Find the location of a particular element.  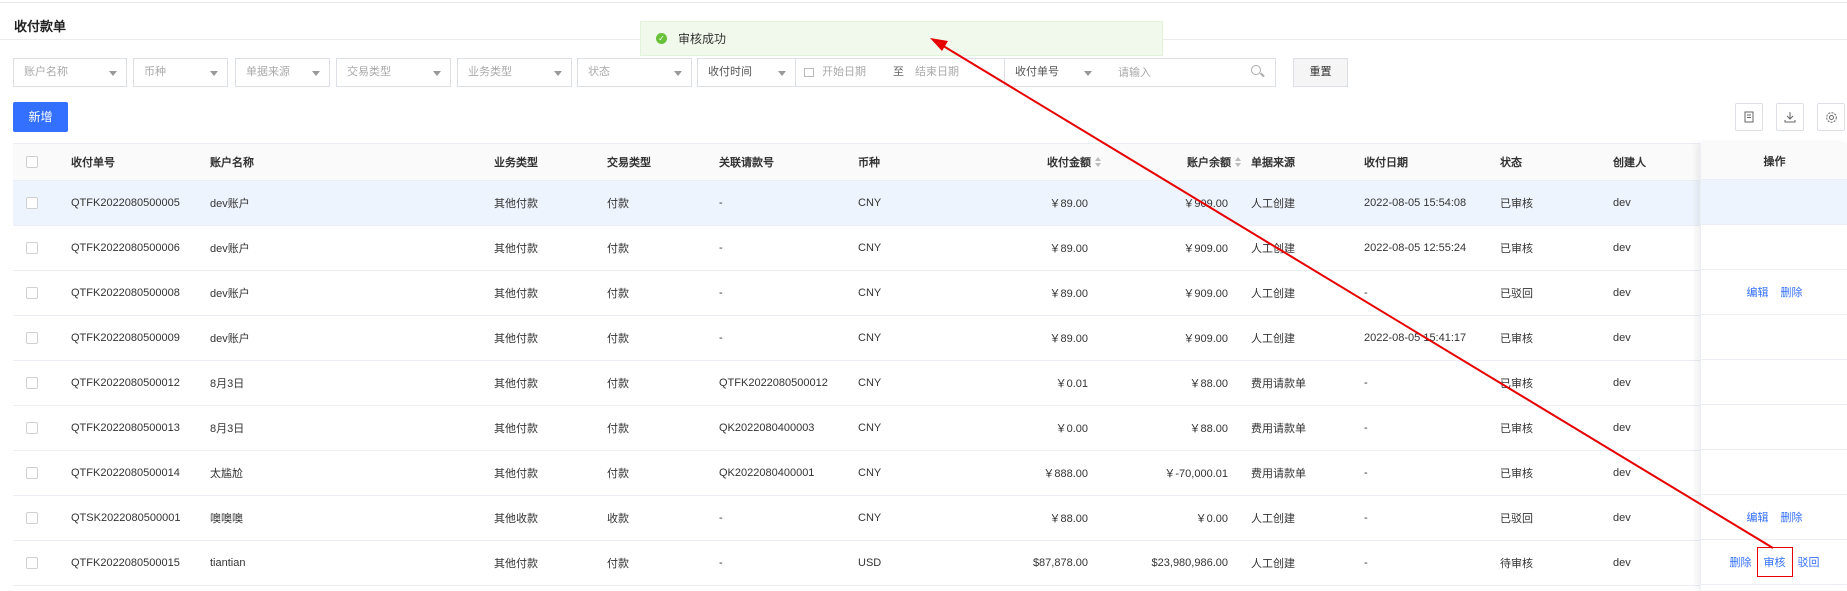

status-select: 状态 is located at coordinates (634, 72).